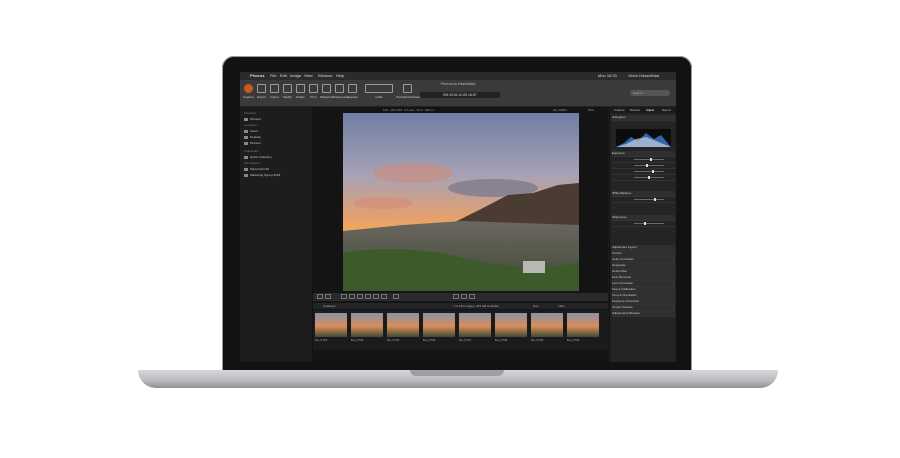  Describe the element at coordinates (407, 88) in the screenshot. I see `orientation-icon` at that location.